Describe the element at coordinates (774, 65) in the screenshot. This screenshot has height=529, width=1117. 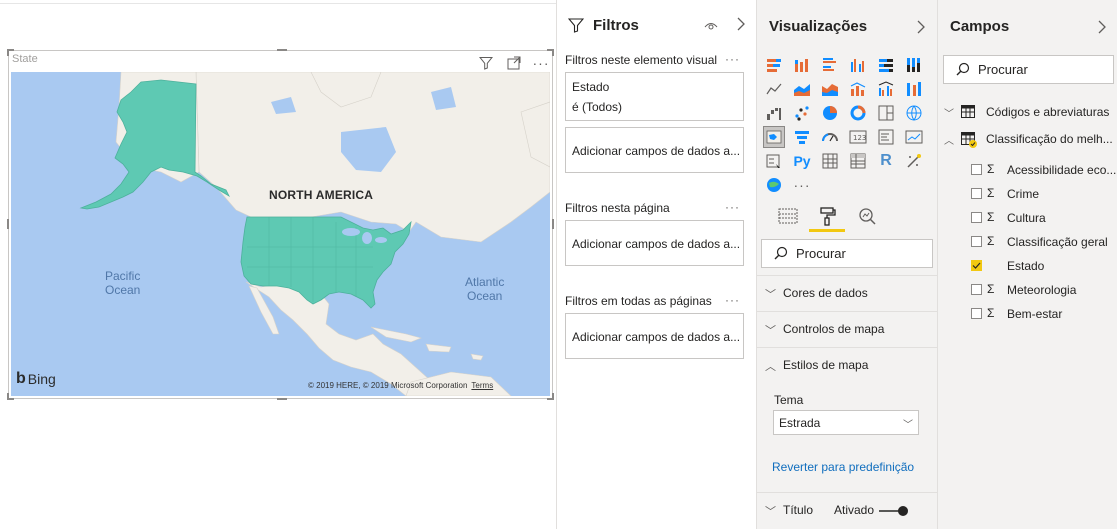
I see `stacked-bar-chart-icon` at that location.